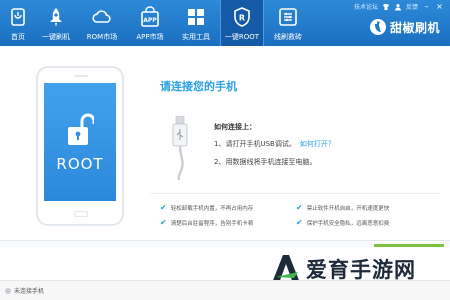 The width and height of the screenshot is (450, 300). What do you see at coordinates (366, 6) in the screenshot?
I see `forum-link: 技术论坛` at bounding box center [366, 6].